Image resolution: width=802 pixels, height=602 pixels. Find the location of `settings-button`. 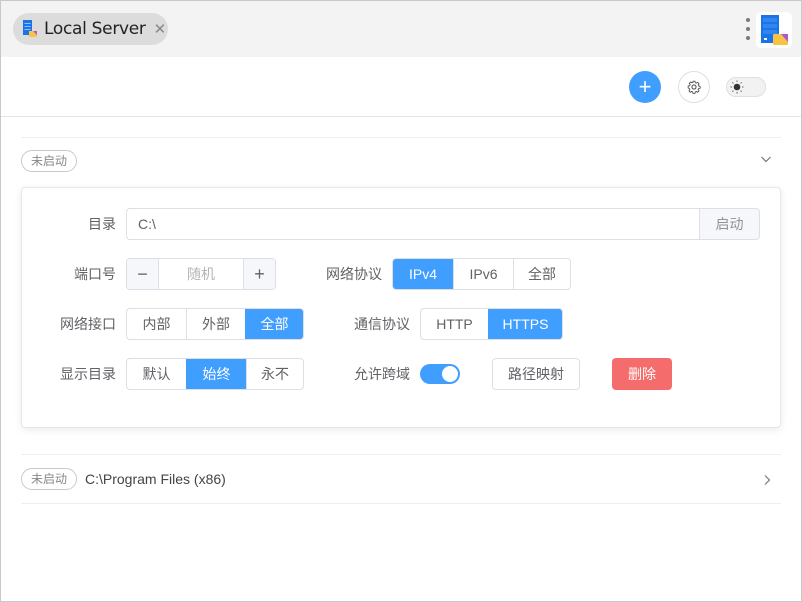

settings-button is located at coordinates (694, 87).